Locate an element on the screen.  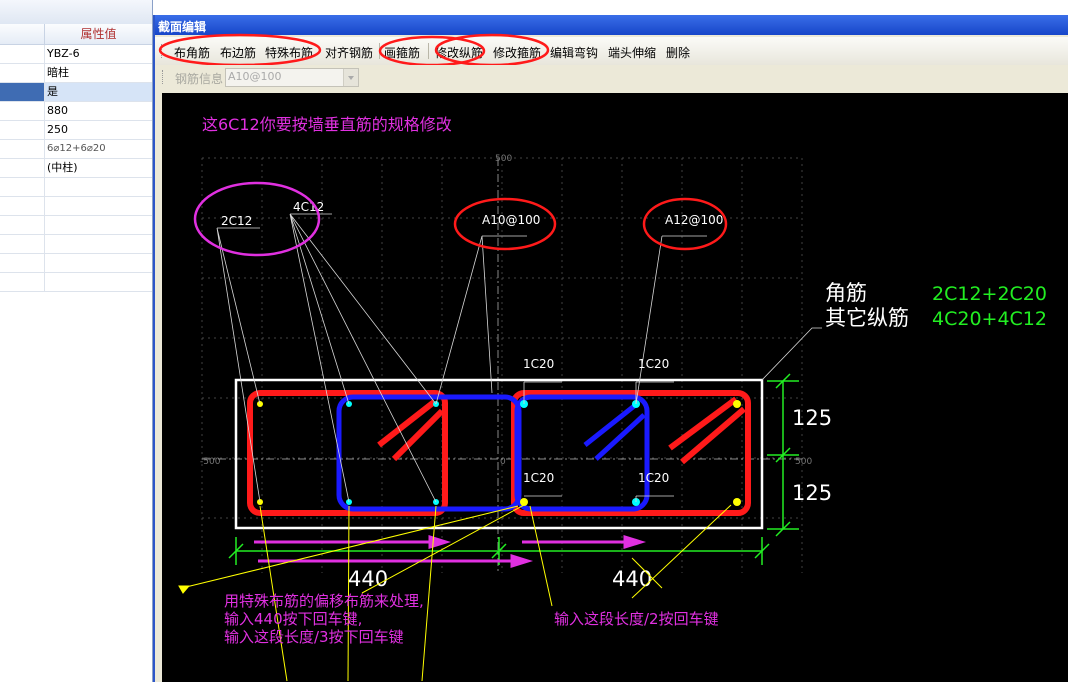
label-1c20-a: 1C20 is located at coordinates (538, 364).